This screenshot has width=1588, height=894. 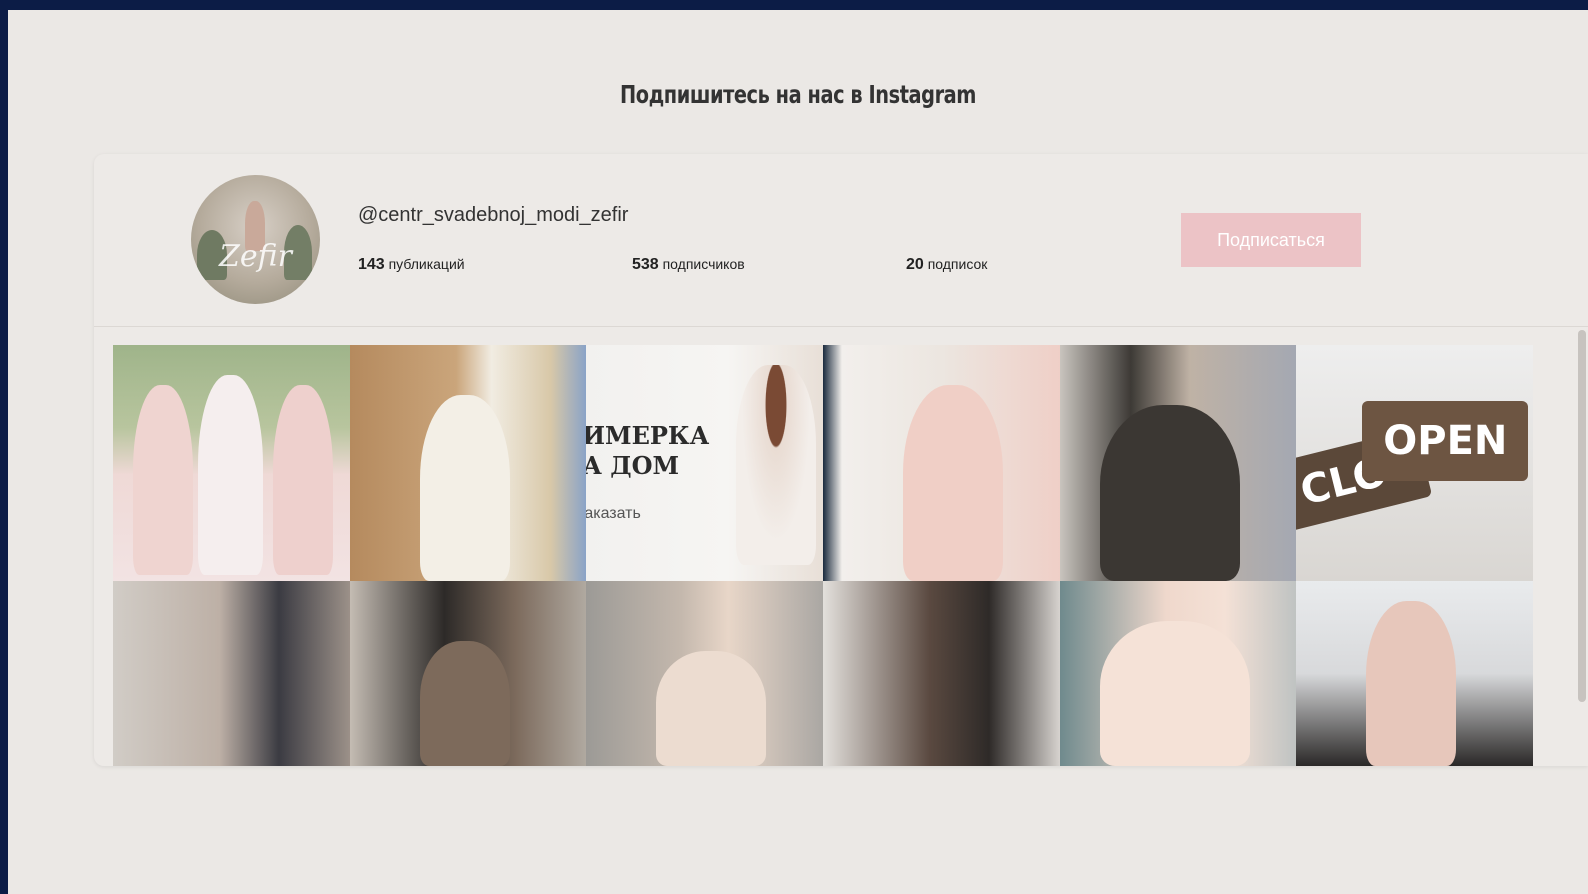 I want to click on stat-followers: 538 подписчиков, so click(x=688, y=265).